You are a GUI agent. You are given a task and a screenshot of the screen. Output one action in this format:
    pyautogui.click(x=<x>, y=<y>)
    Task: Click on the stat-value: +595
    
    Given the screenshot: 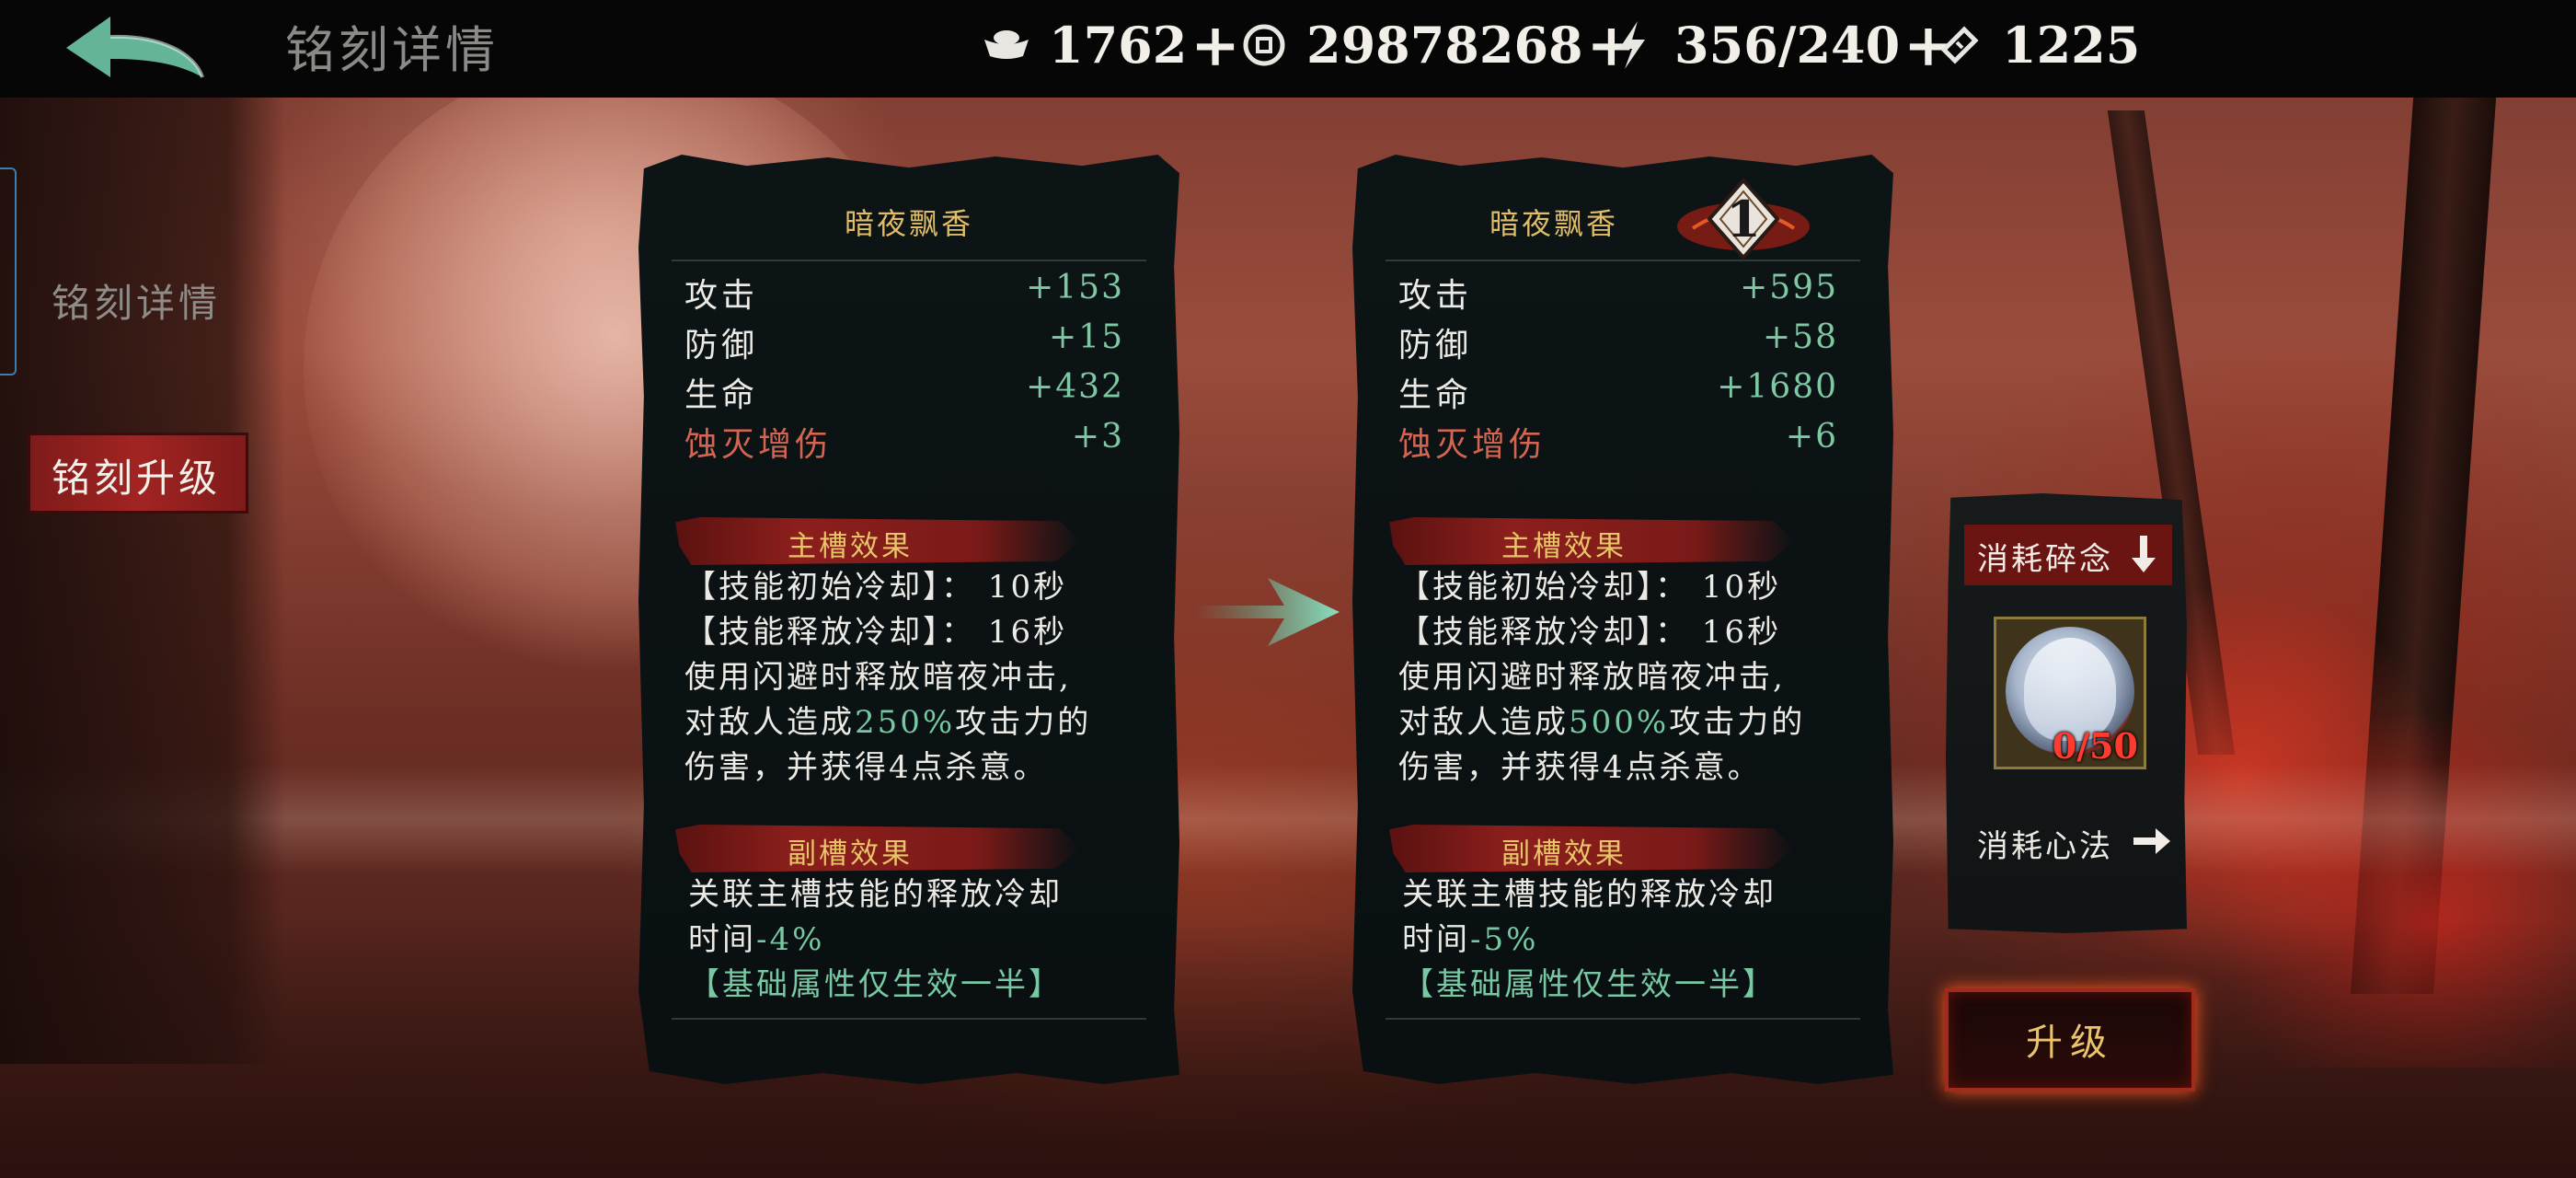 What is the action you would take?
    pyautogui.click(x=1789, y=287)
    